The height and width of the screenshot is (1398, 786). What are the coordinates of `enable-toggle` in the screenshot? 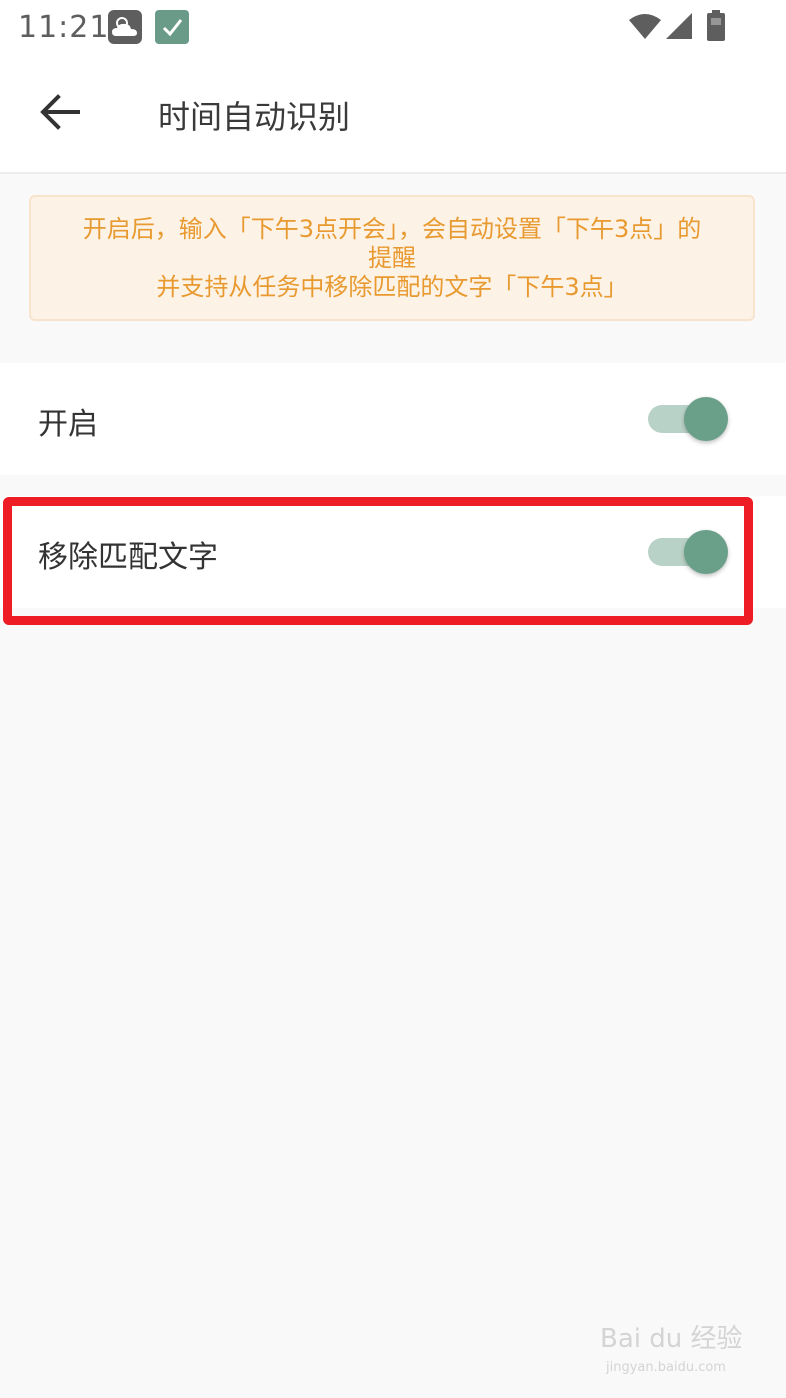 It's located at (687, 419).